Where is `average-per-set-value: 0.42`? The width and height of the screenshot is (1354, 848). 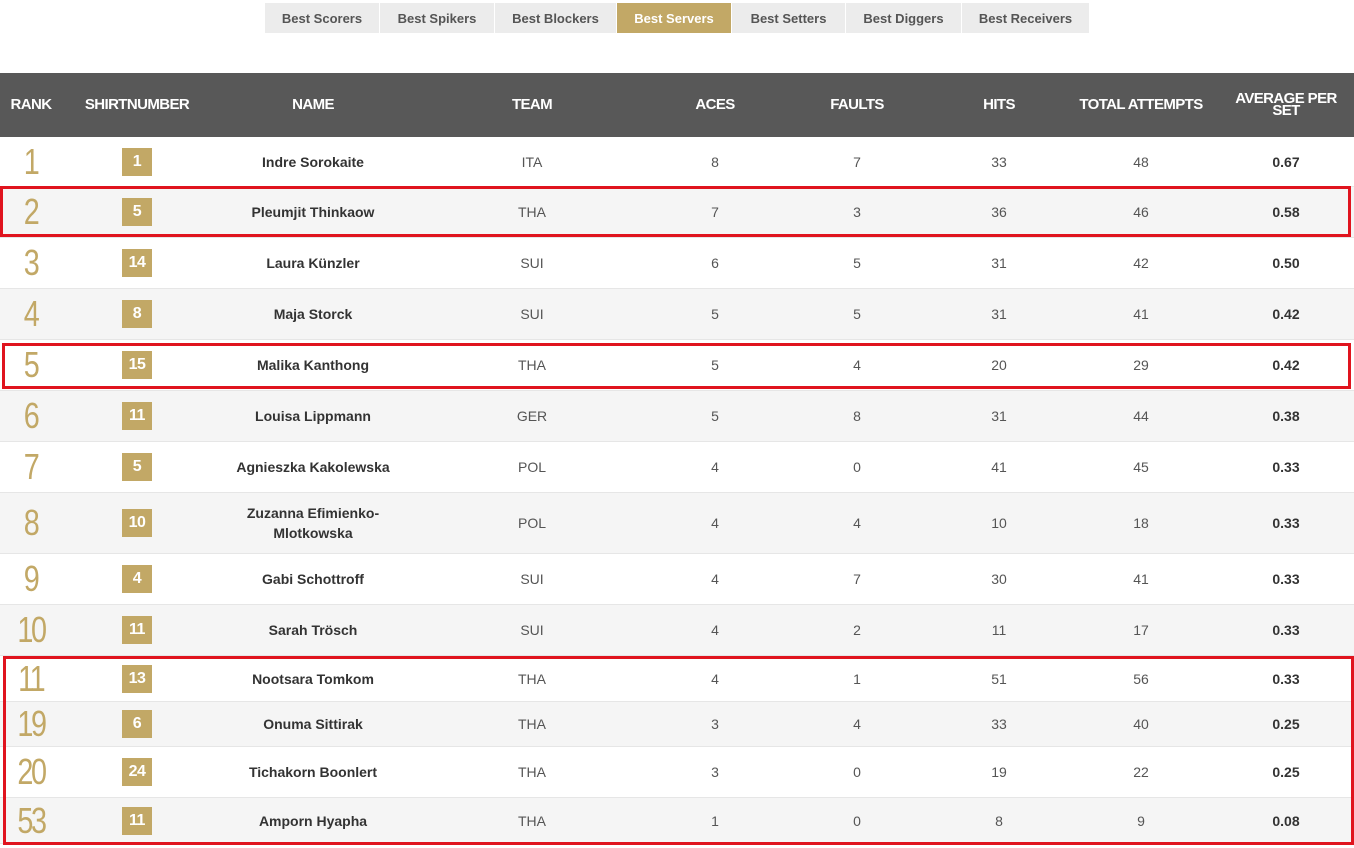
average-per-set-value: 0.42 is located at coordinates (1286, 365).